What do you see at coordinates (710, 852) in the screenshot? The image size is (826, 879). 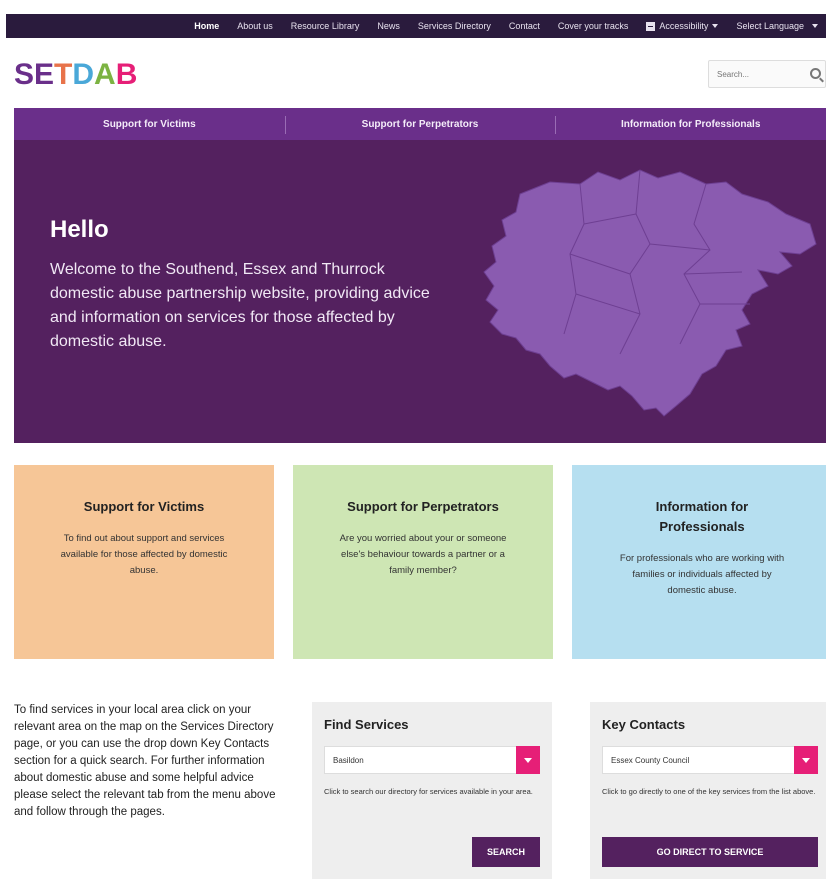 I see `go-direct-button: GO DIRECT TO SERVICE` at bounding box center [710, 852].